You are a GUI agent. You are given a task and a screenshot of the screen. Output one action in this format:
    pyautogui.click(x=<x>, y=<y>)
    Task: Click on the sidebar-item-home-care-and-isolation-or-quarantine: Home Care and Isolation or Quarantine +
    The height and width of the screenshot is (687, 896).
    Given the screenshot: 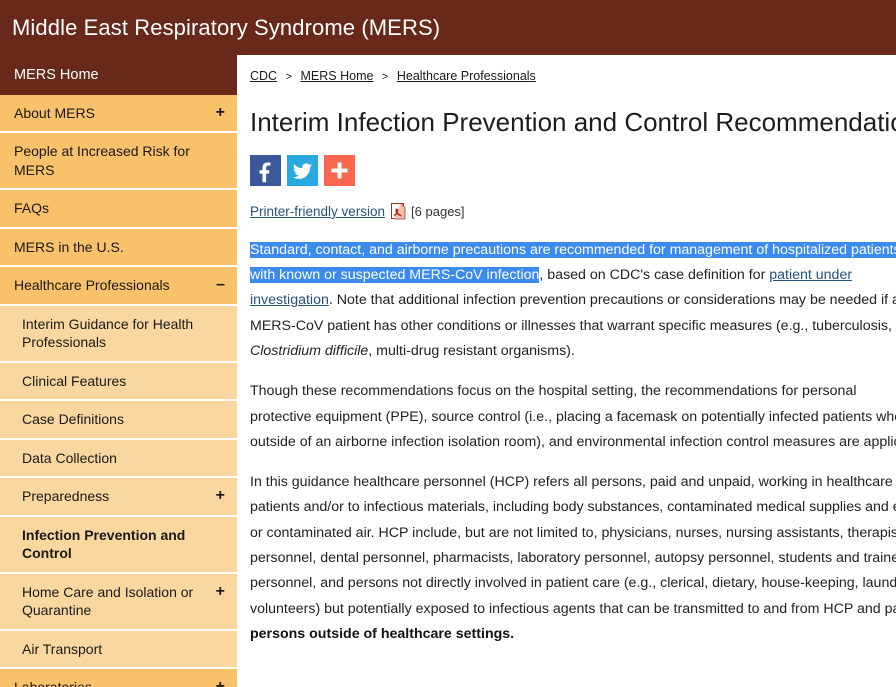 What is the action you would take?
    pyautogui.click(x=118, y=602)
    